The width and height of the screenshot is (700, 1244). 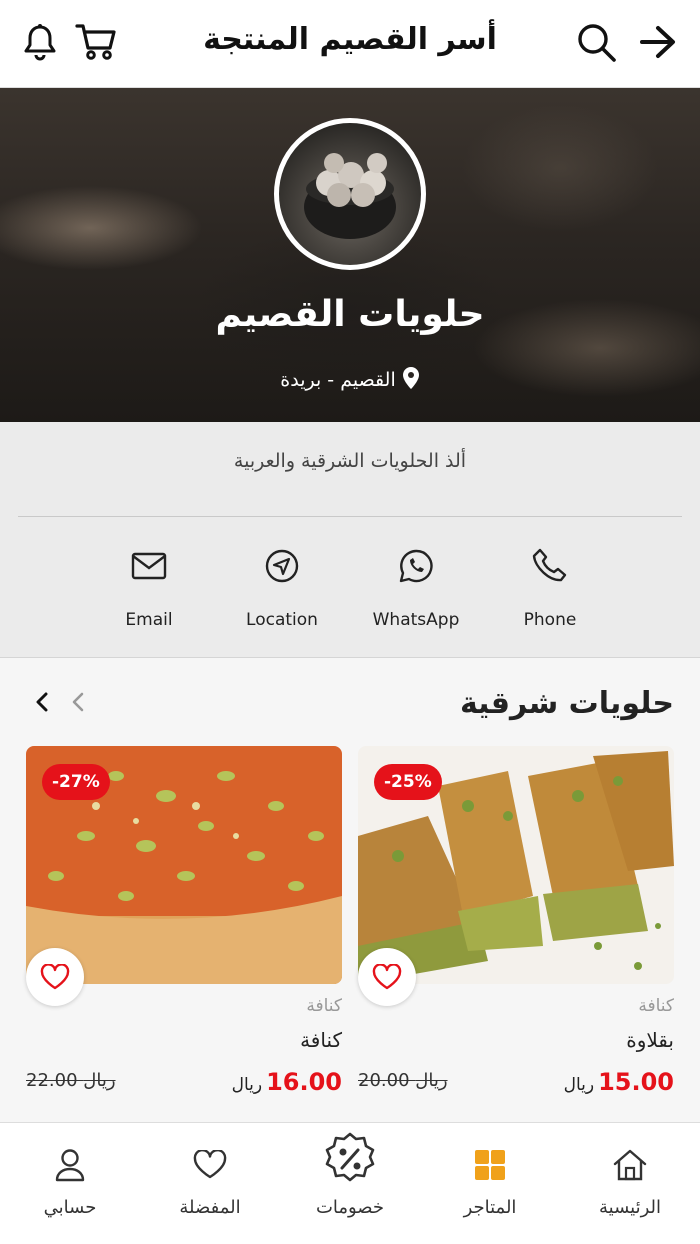 What do you see at coordinates (149, 588) in the screenshot?
I see `contact-email-button: Email` at bounding box center [149, 588].